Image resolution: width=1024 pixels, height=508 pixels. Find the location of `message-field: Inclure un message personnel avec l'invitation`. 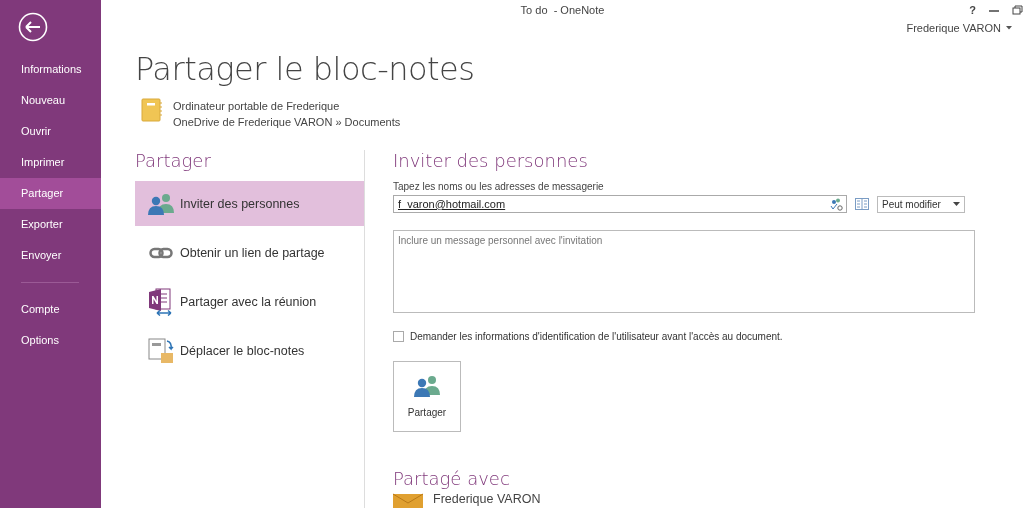

message-field: Inclure un message personnel avec l'invitation is located at coordinates (684, 271).